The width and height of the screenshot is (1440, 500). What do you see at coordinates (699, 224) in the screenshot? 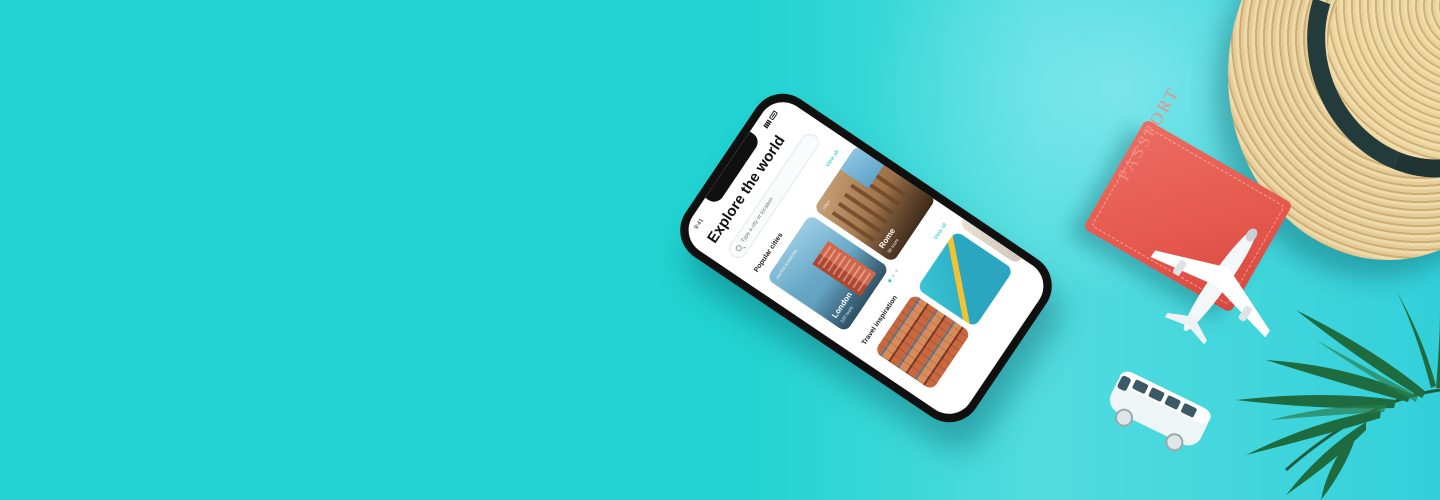
I see `status-time: 9:41` at bounding box center [699, 224].